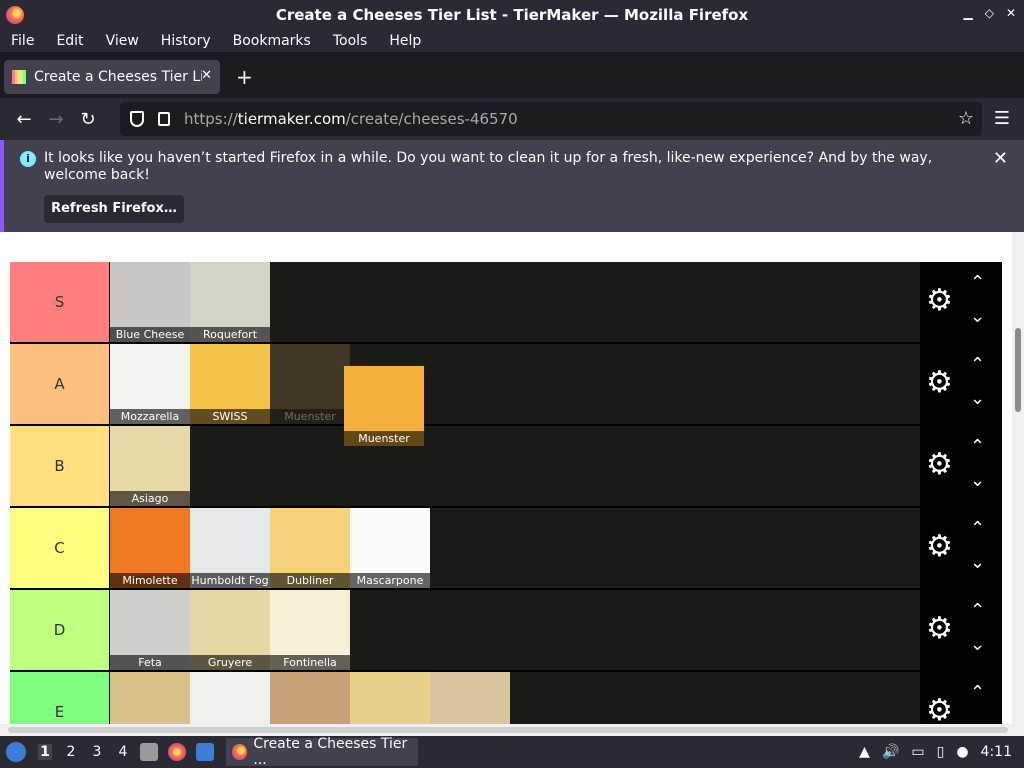  What do you see at coordinates (961, 548) in the screenshot?
I see `tier-controls: ⚙ ⌃ ⌄` at bounding box center [961, 548].